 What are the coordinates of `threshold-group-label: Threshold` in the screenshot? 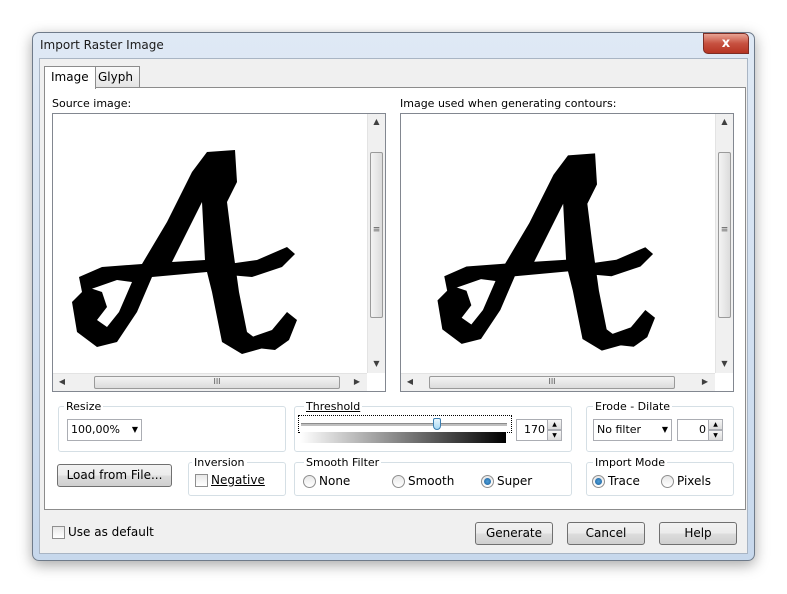 It's located at (333, 406).